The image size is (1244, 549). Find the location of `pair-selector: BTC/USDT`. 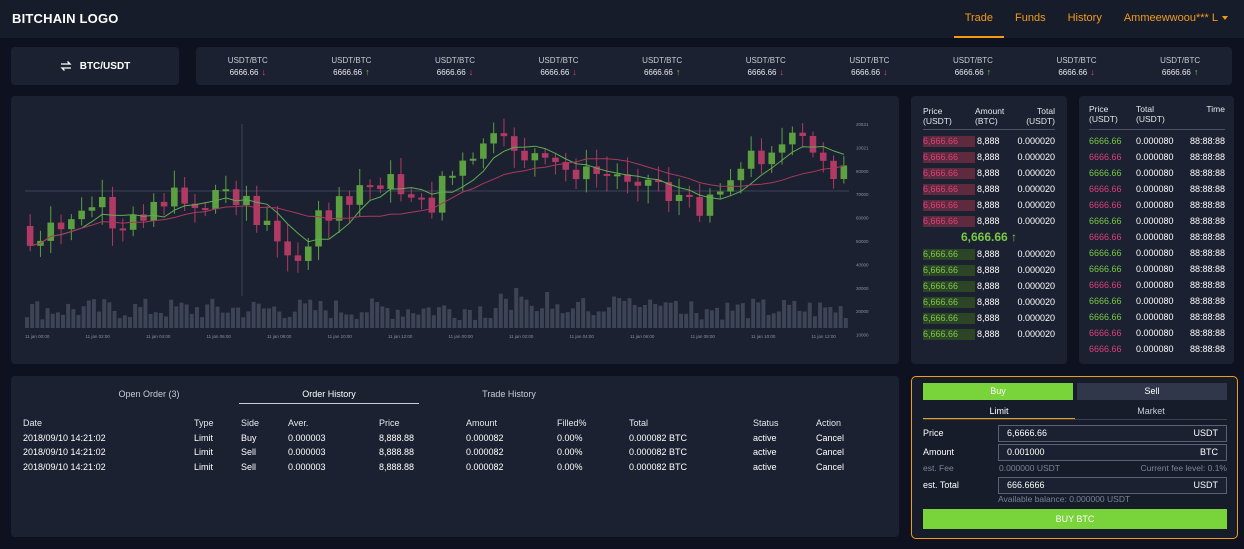

pair-selector: BTC/USDT is located at coordinates (95, 66).